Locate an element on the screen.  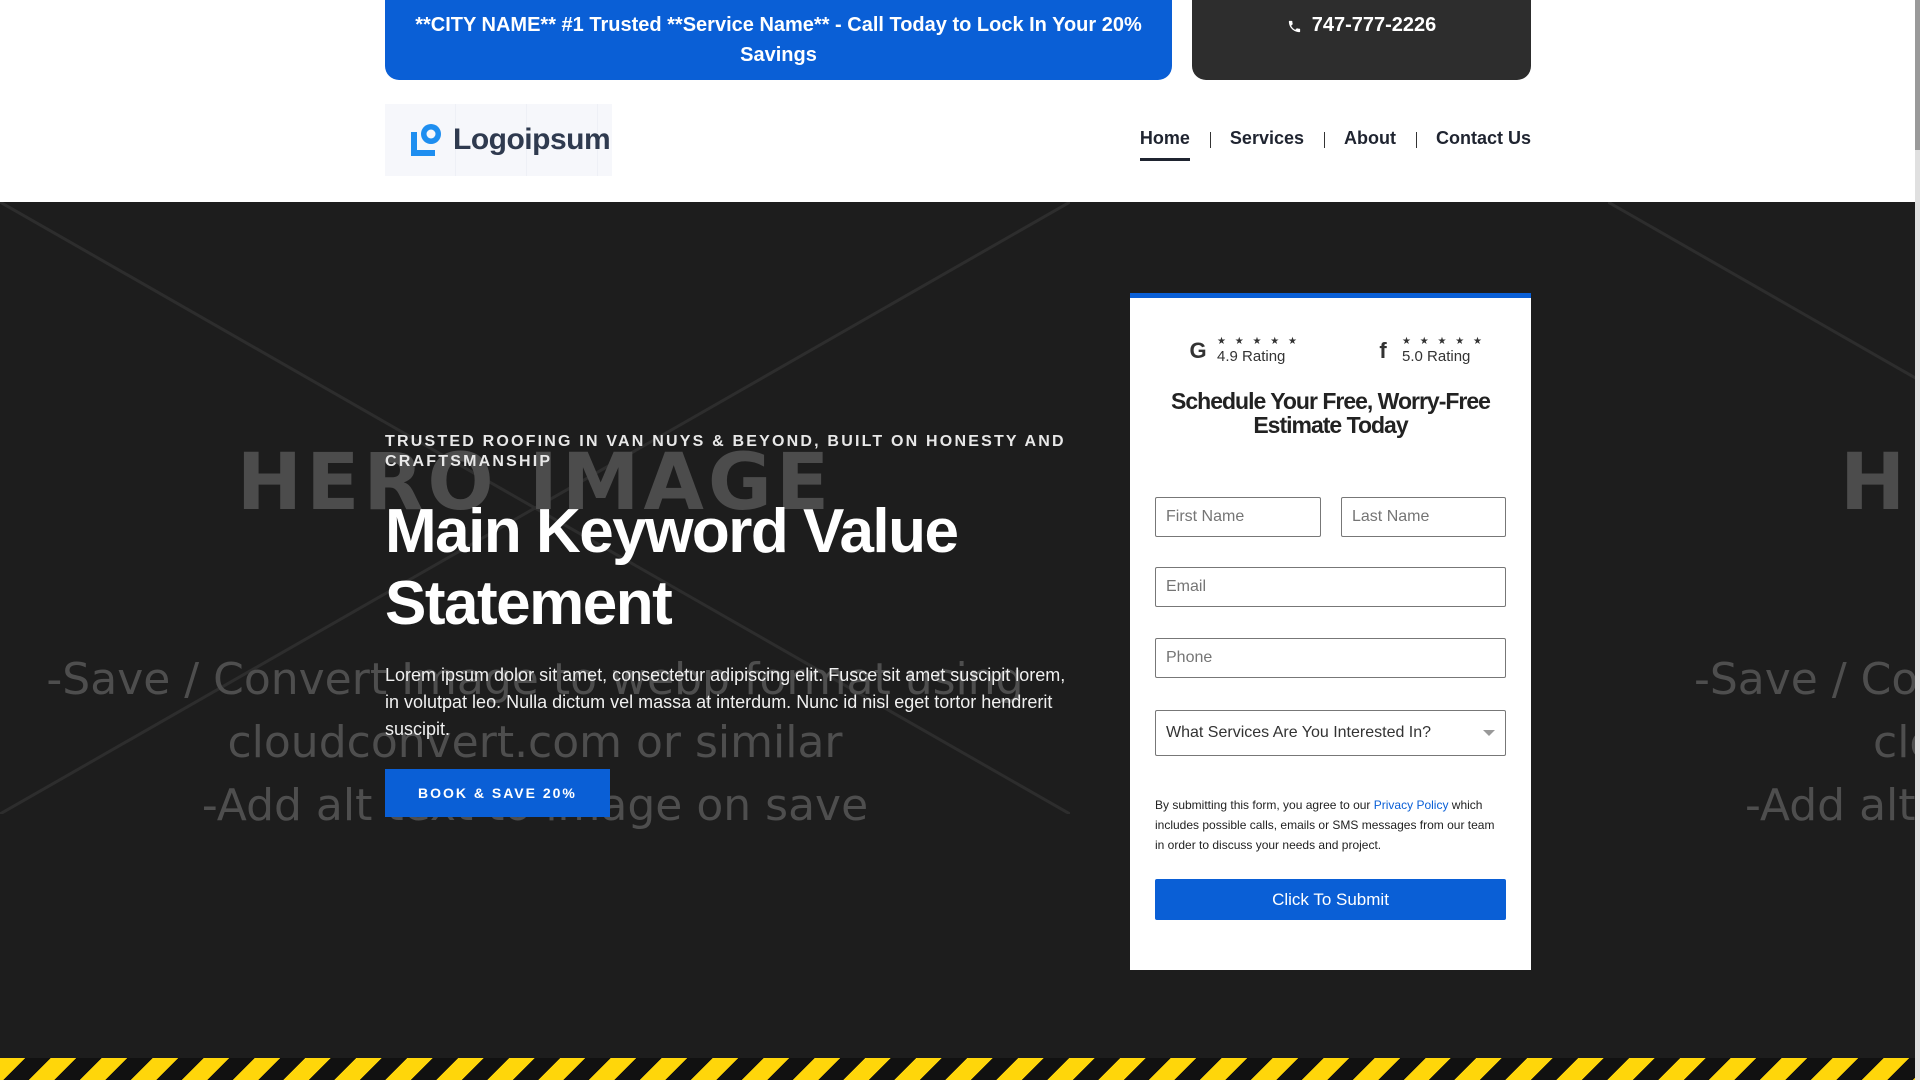
google-rating: G ★ ★ ★ ★ ★ 4.9 Rating is located at coordinates (1243, 351).